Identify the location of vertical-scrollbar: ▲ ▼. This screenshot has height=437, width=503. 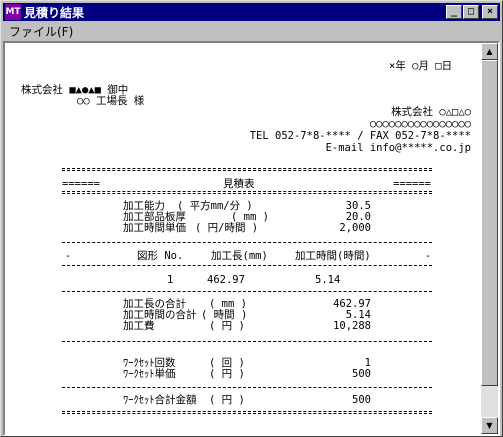
(489, 238).